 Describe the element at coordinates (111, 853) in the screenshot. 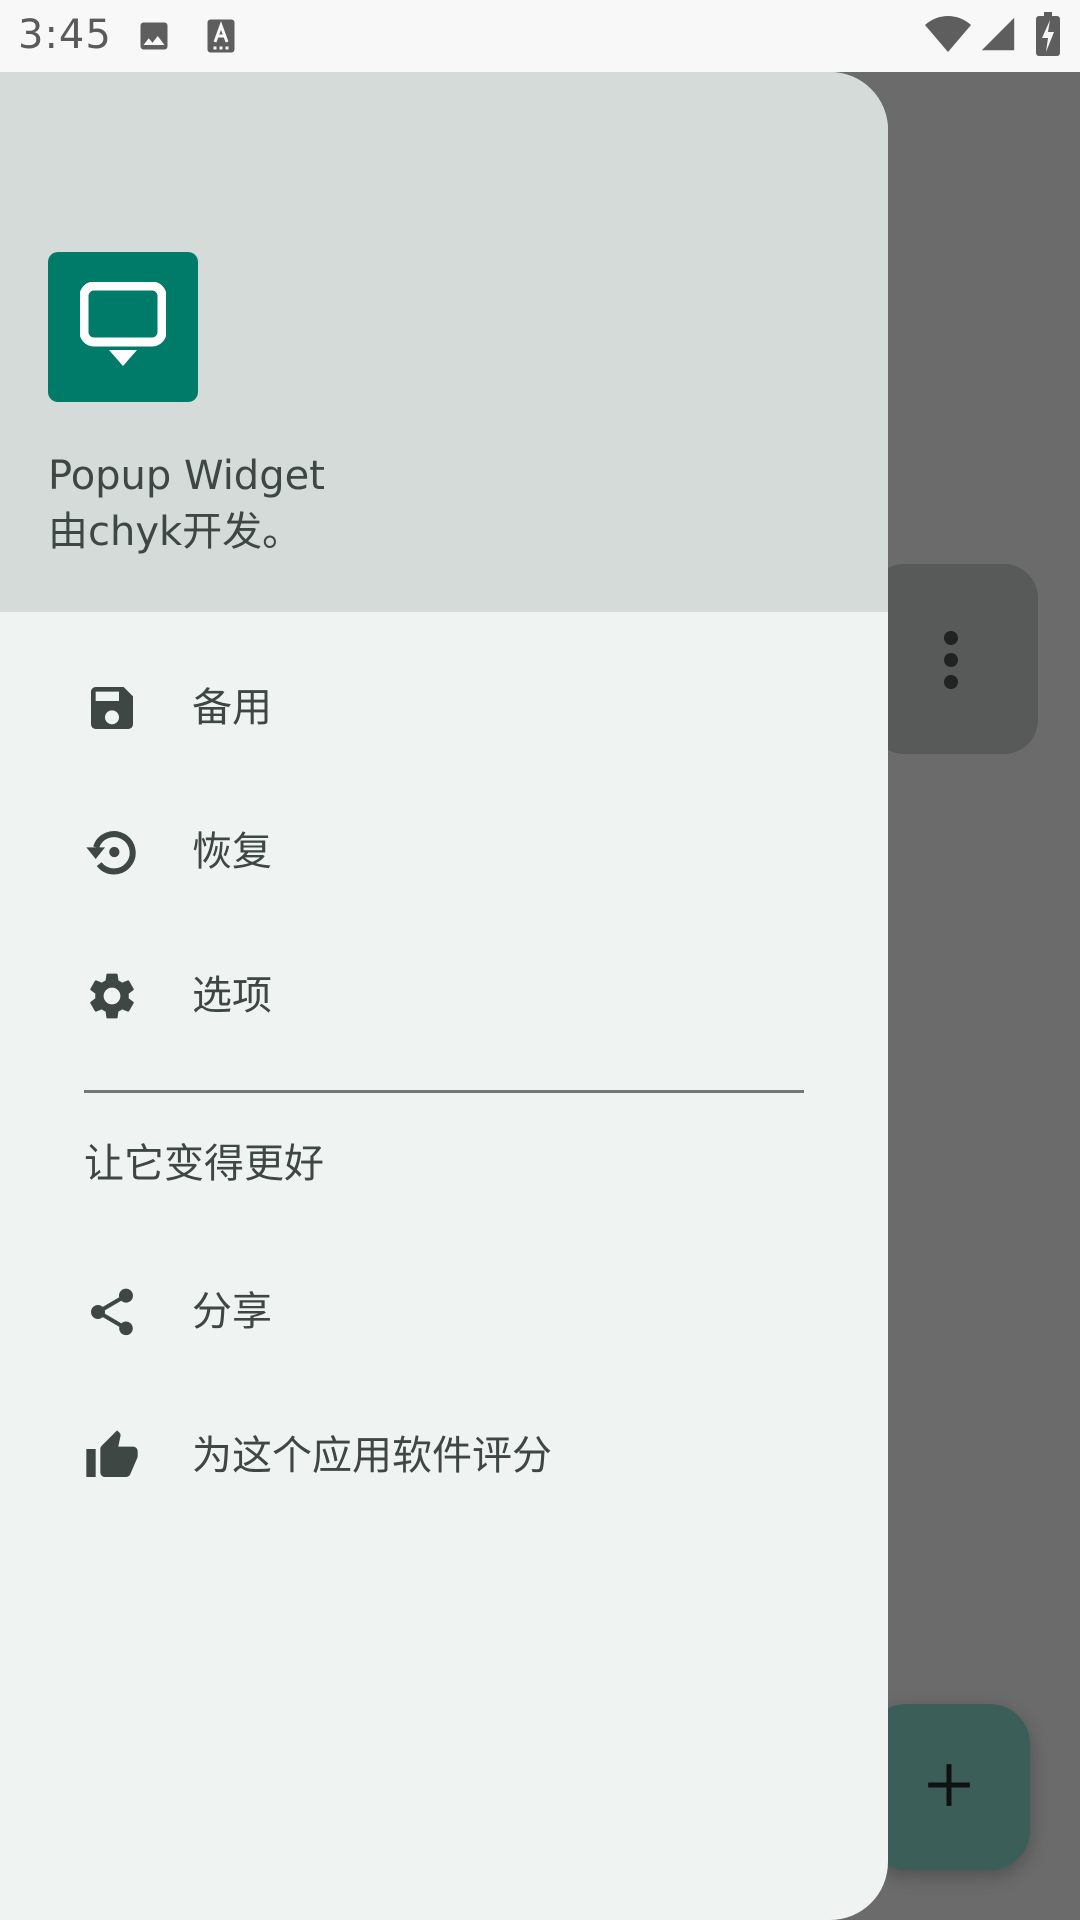

I see `restore-icon` at that location.